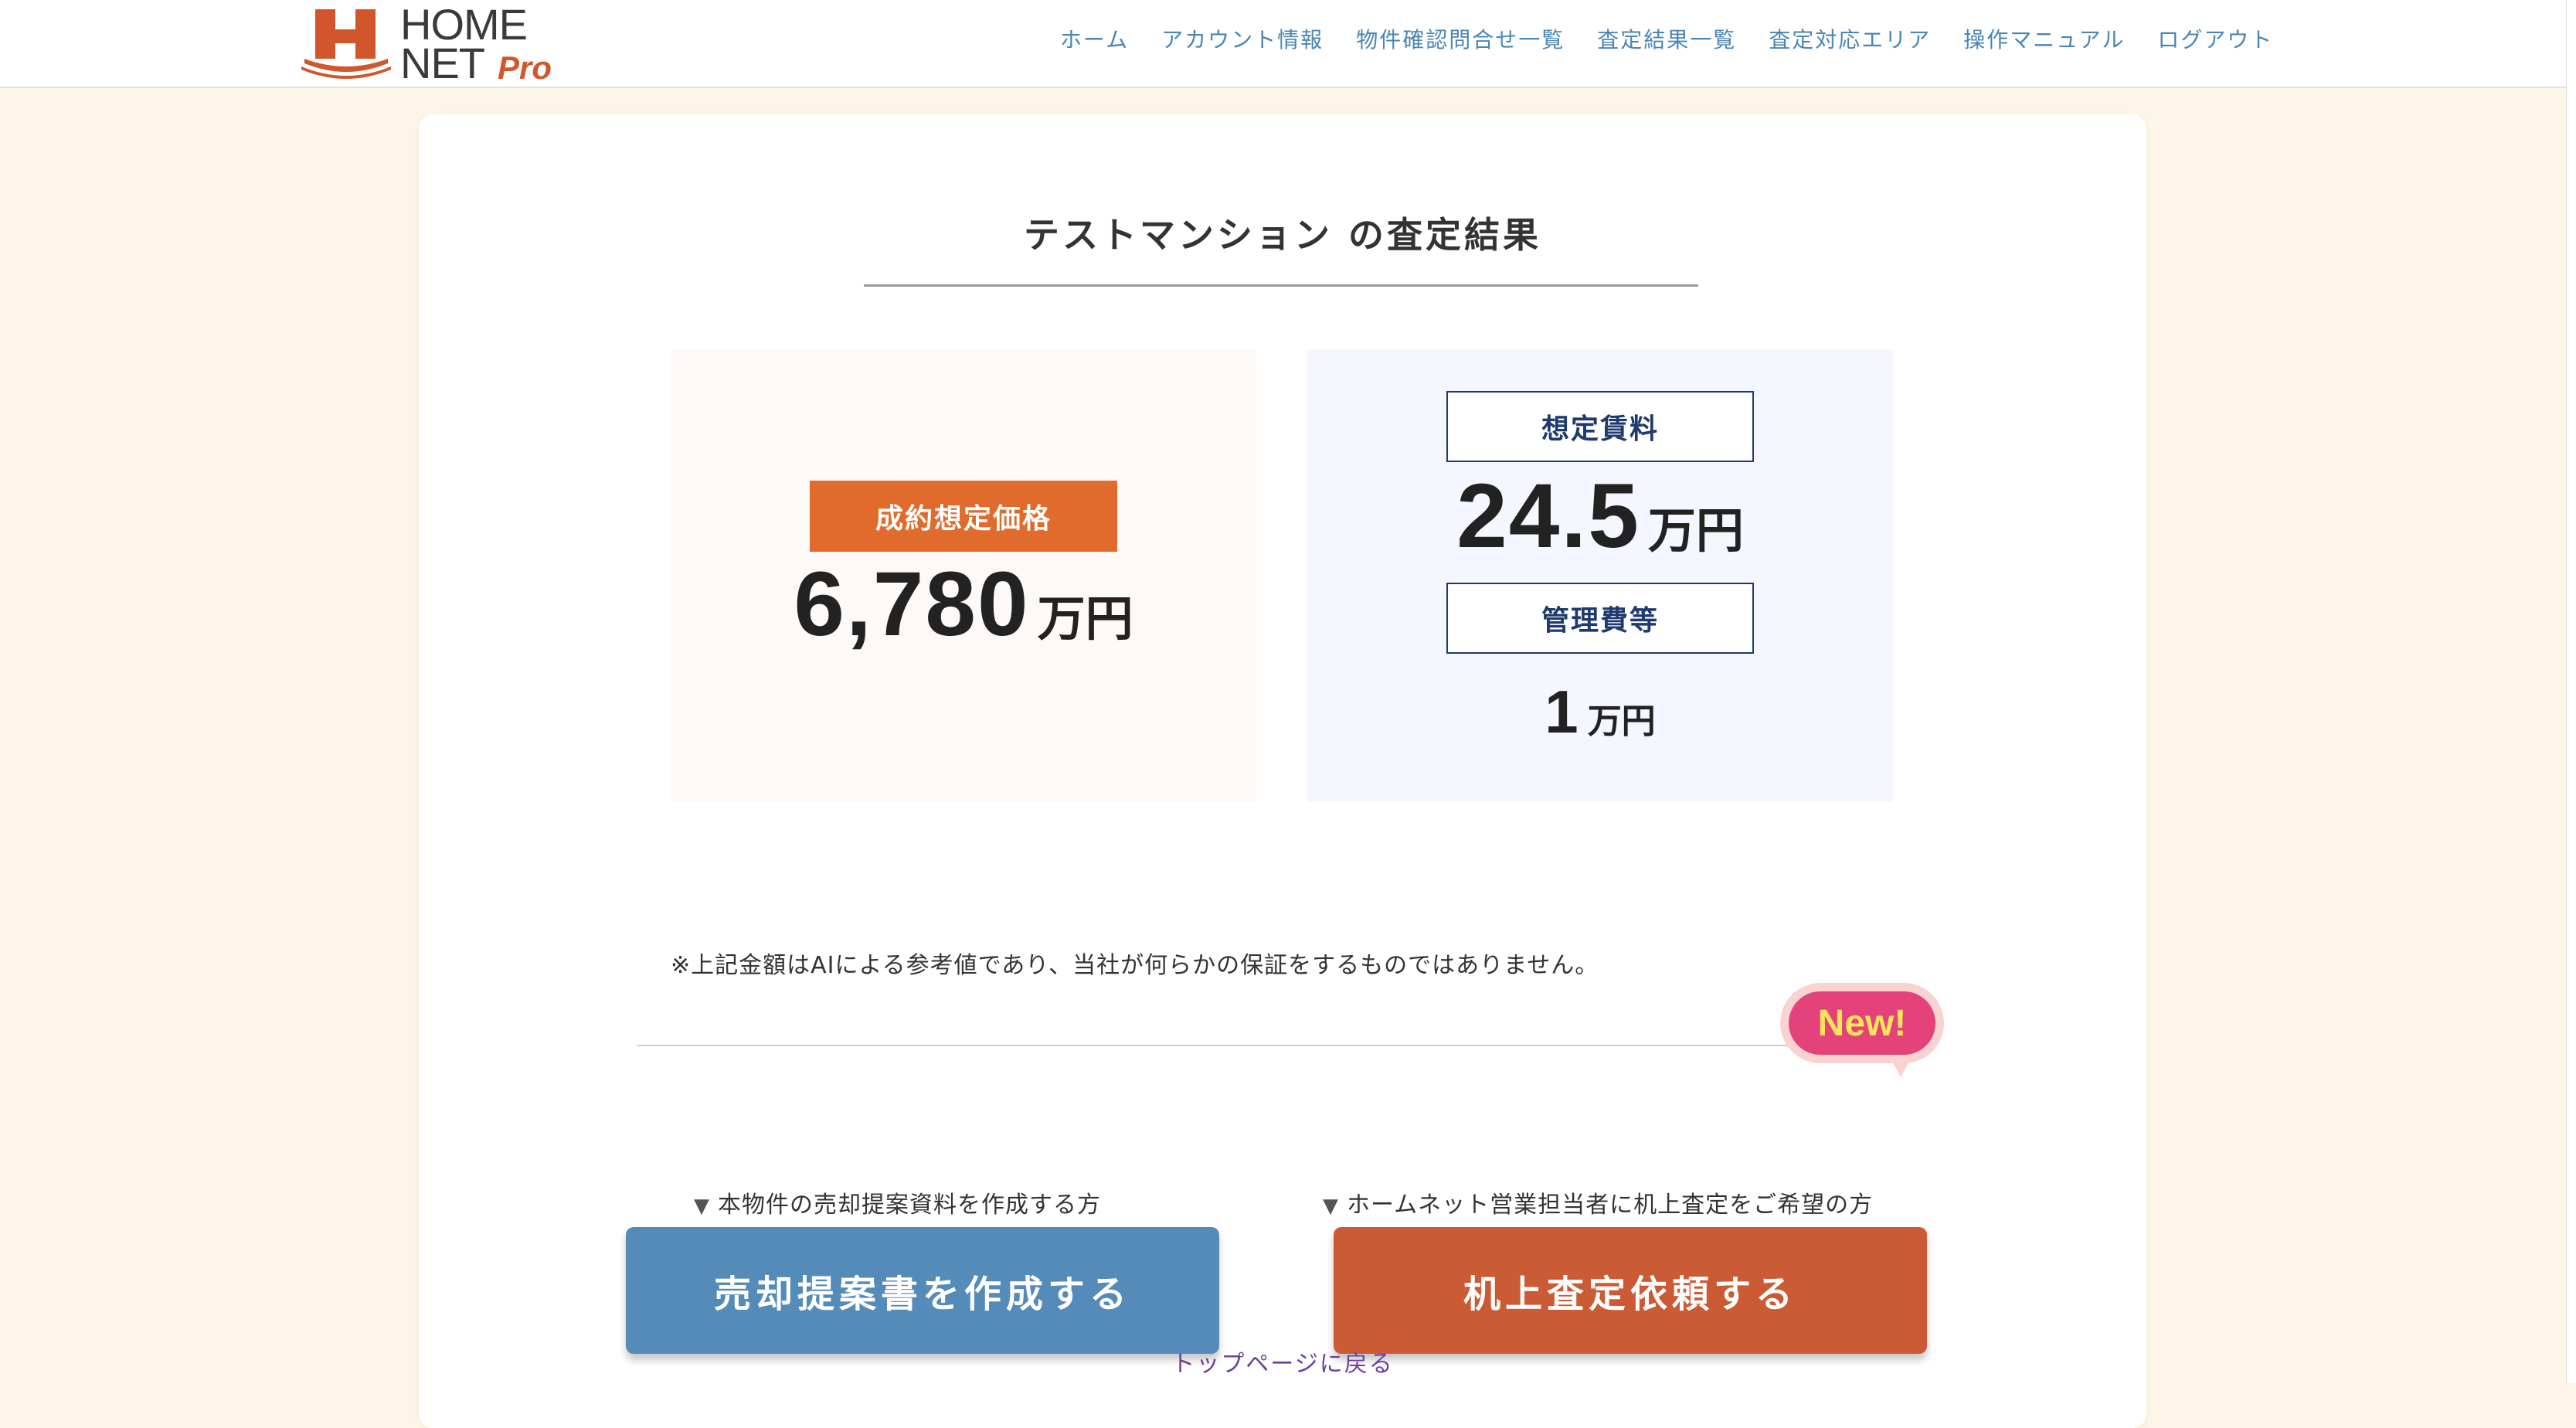 The image size is (2576, 1428). Describe the element at coordinates (963, 516) in the screenshot. I see `sale-price-label: 成約想定価格` at that location.